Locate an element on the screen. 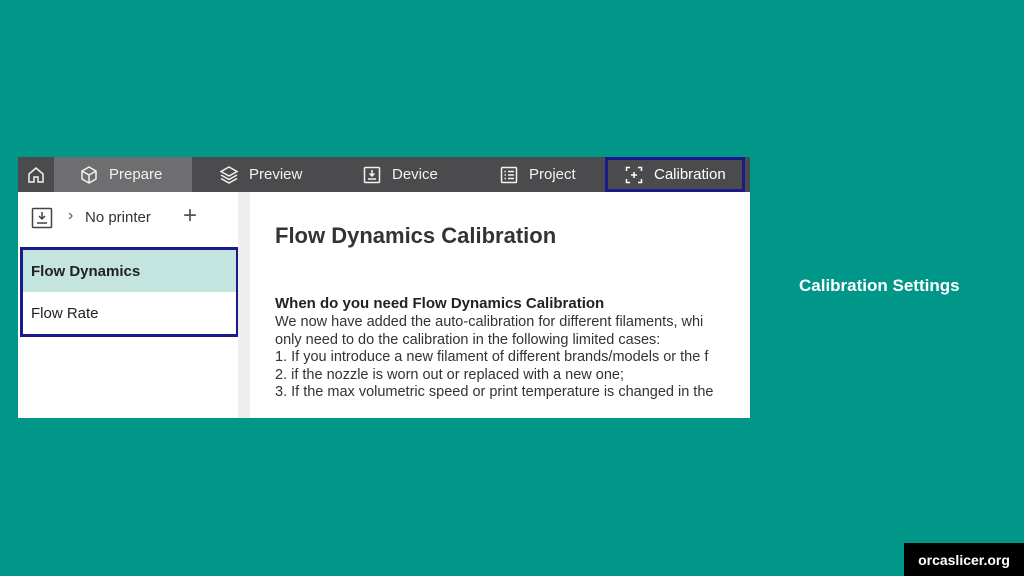 The image size is (1024, 576). calibration-type-list: Flow Dynamics Flow Rate is located at coordinates (129, 292).